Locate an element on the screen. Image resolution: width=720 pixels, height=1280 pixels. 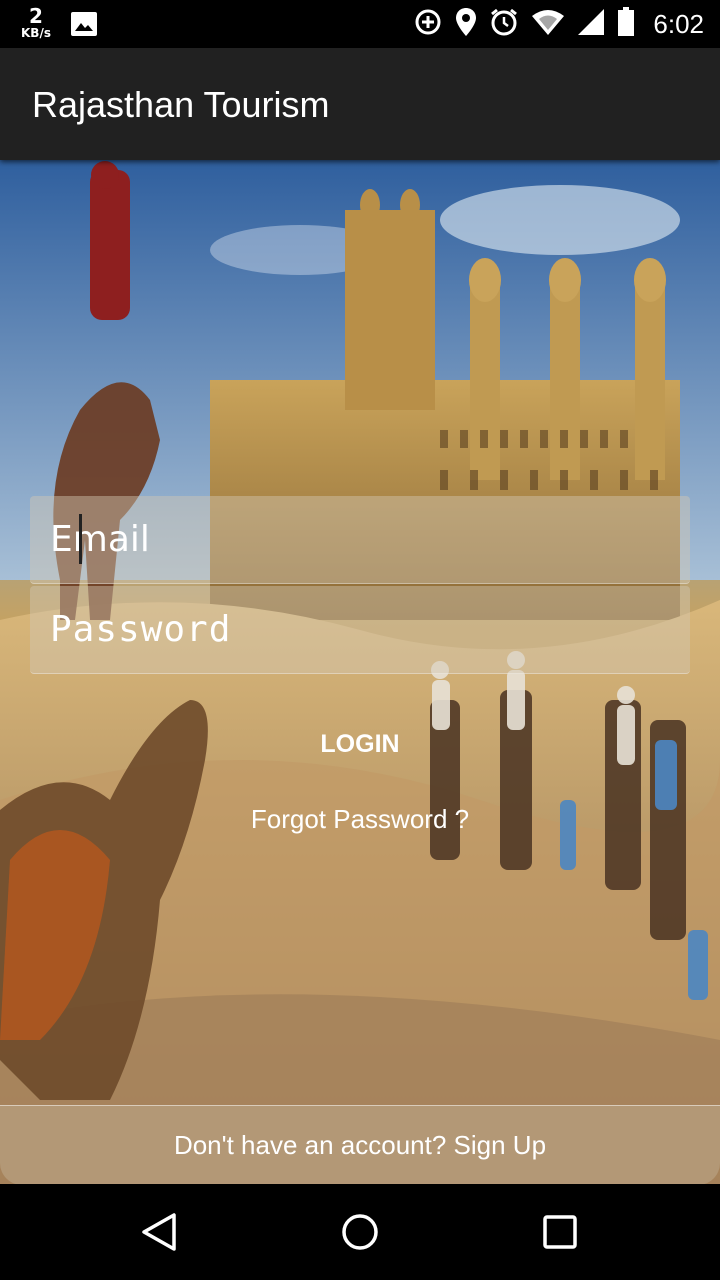
battery-icon is located at coordinates (626, 24).